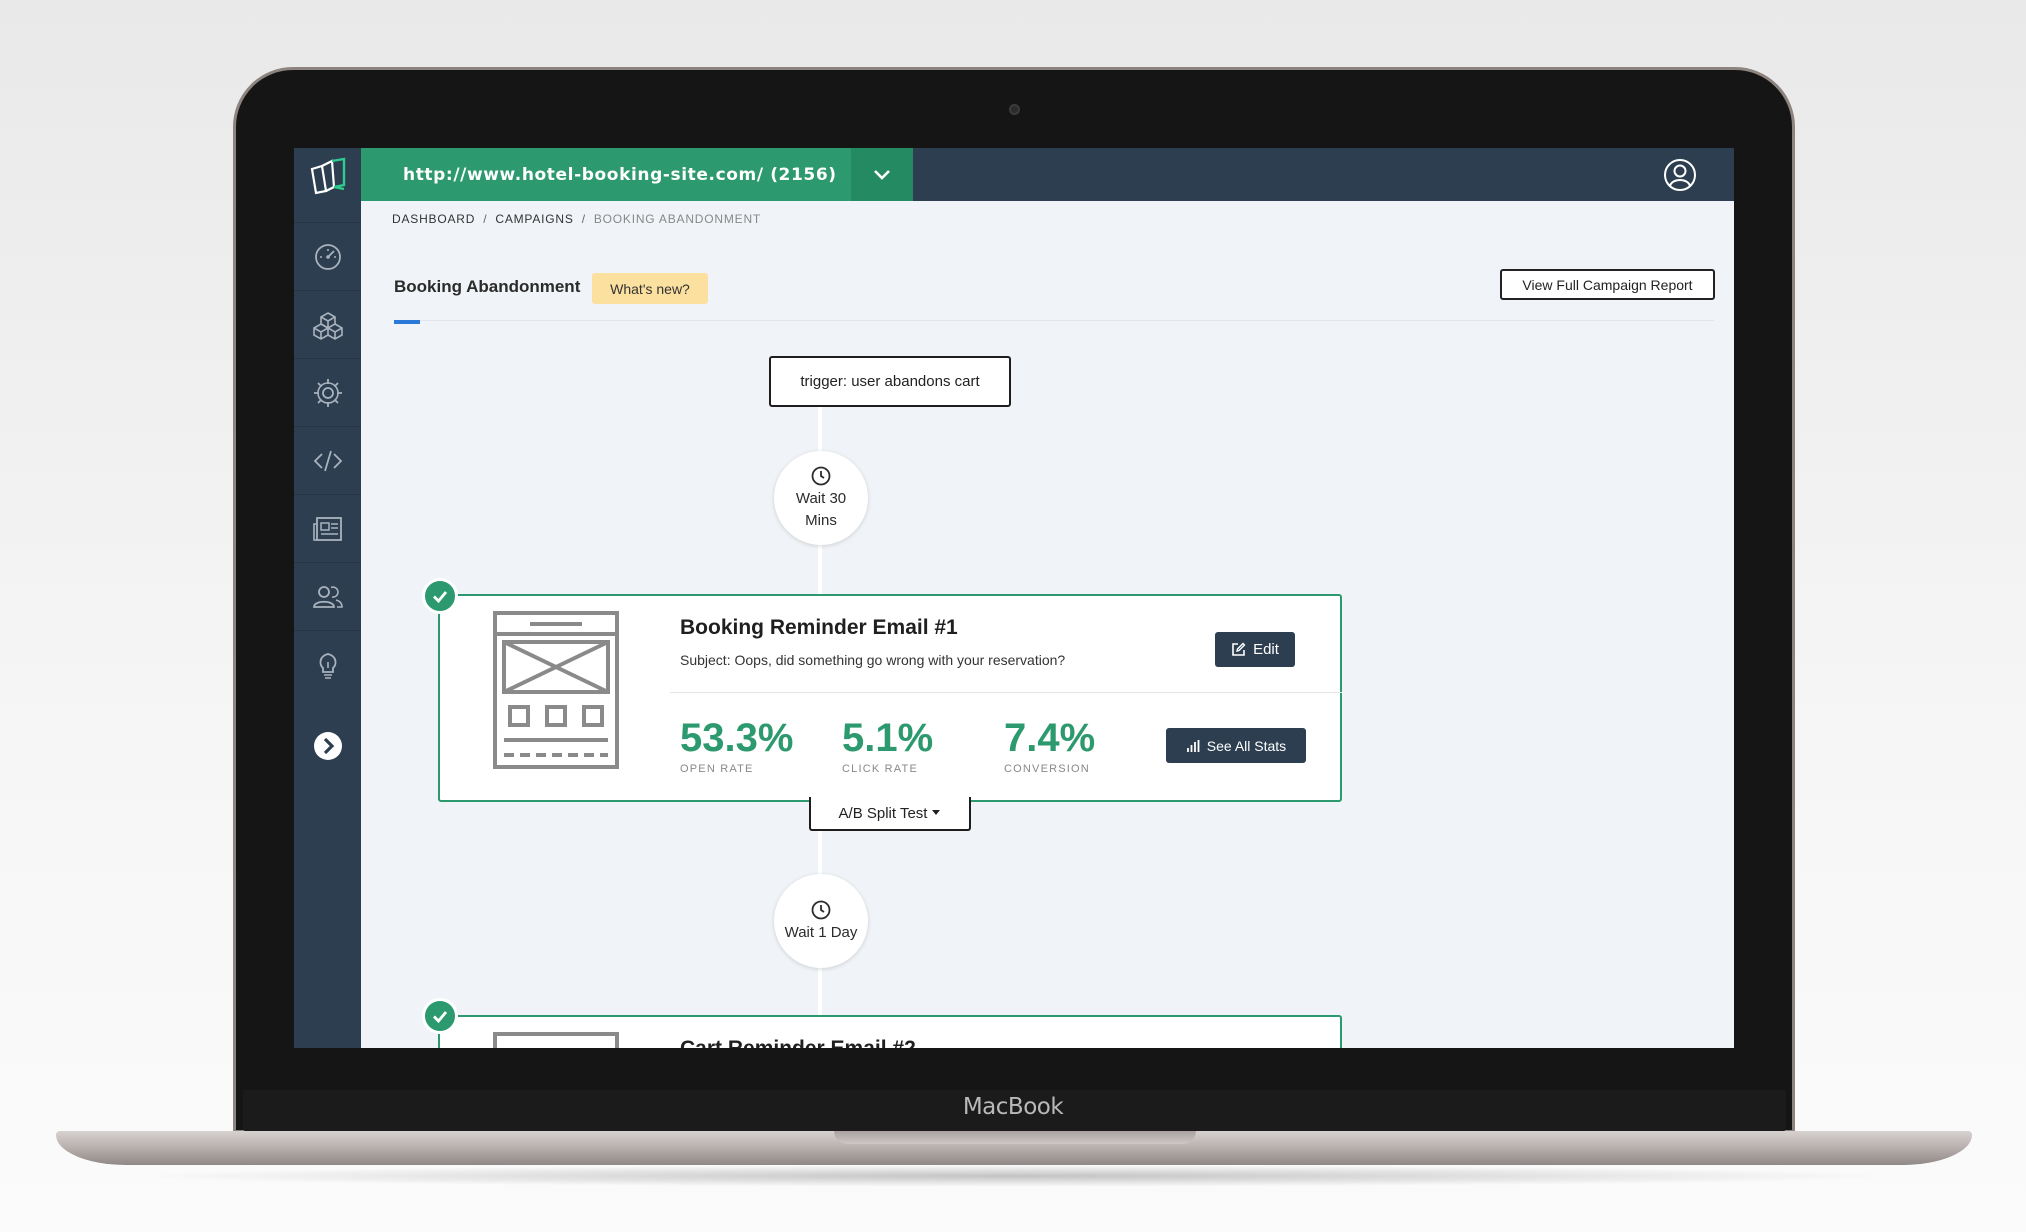 Image resolution: width=2026 pixels, height=1232 pixels. Describe the element at coordinates (1013, 1107) in the screenshot. I see `laptop-brand-label: MacBook` at that location.